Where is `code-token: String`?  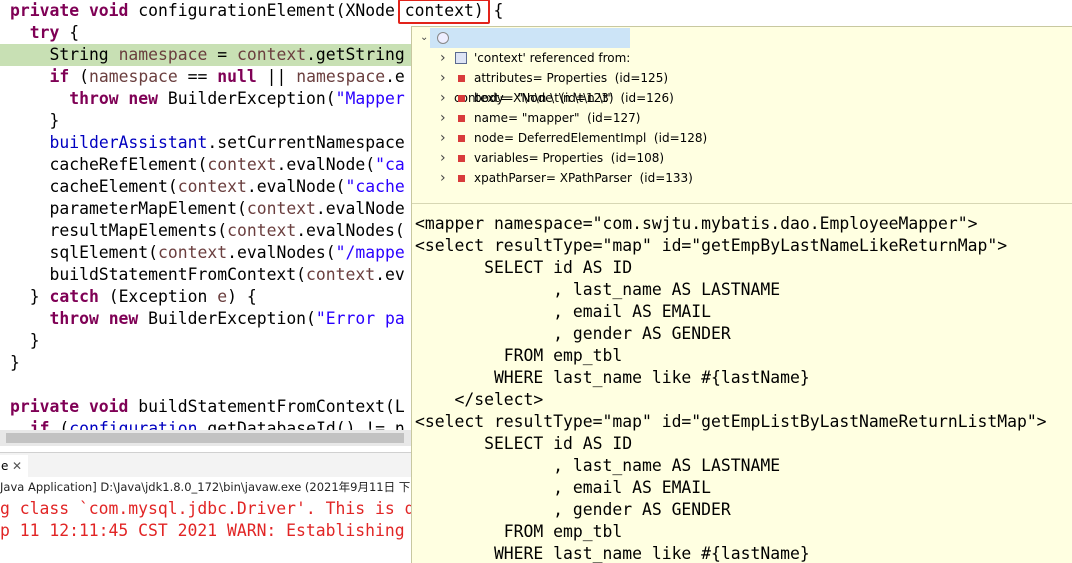 code-token: String is located at coordinates (64, 54).